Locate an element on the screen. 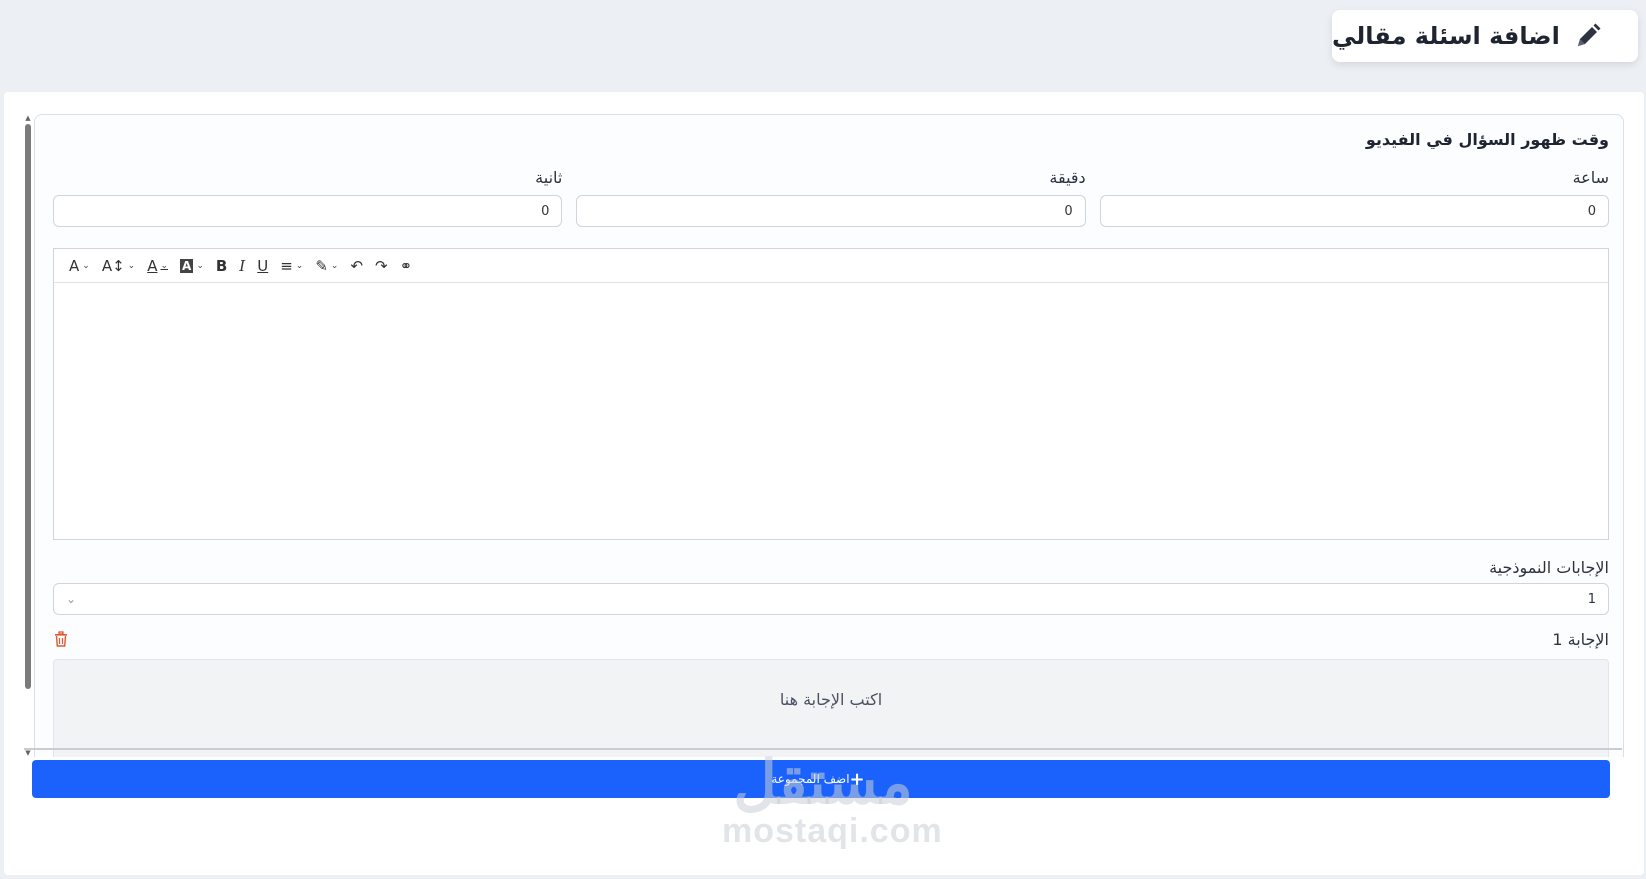 The image size is (1646, 879). redo-icon: ↷ is located at coordinates (381, 265).